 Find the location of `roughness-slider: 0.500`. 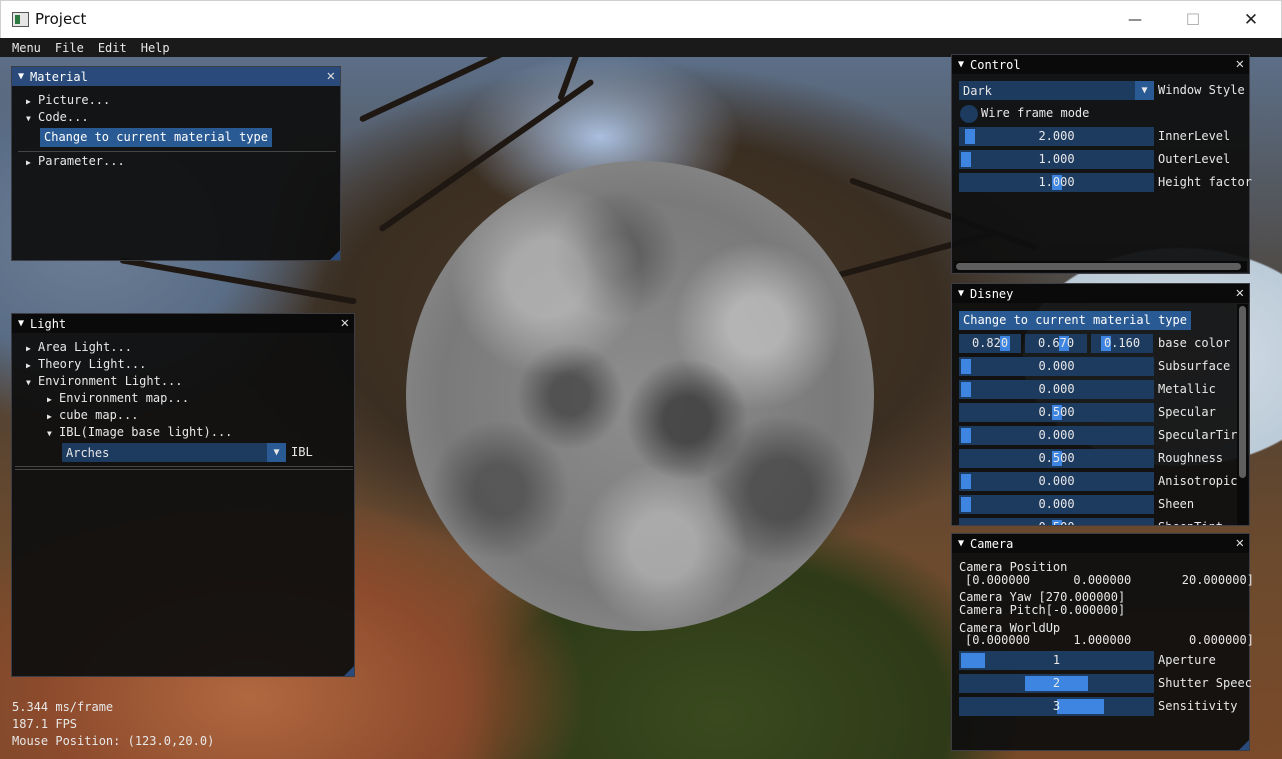

roughness-slider: 0.500 is located at coordinates (1056, 458).